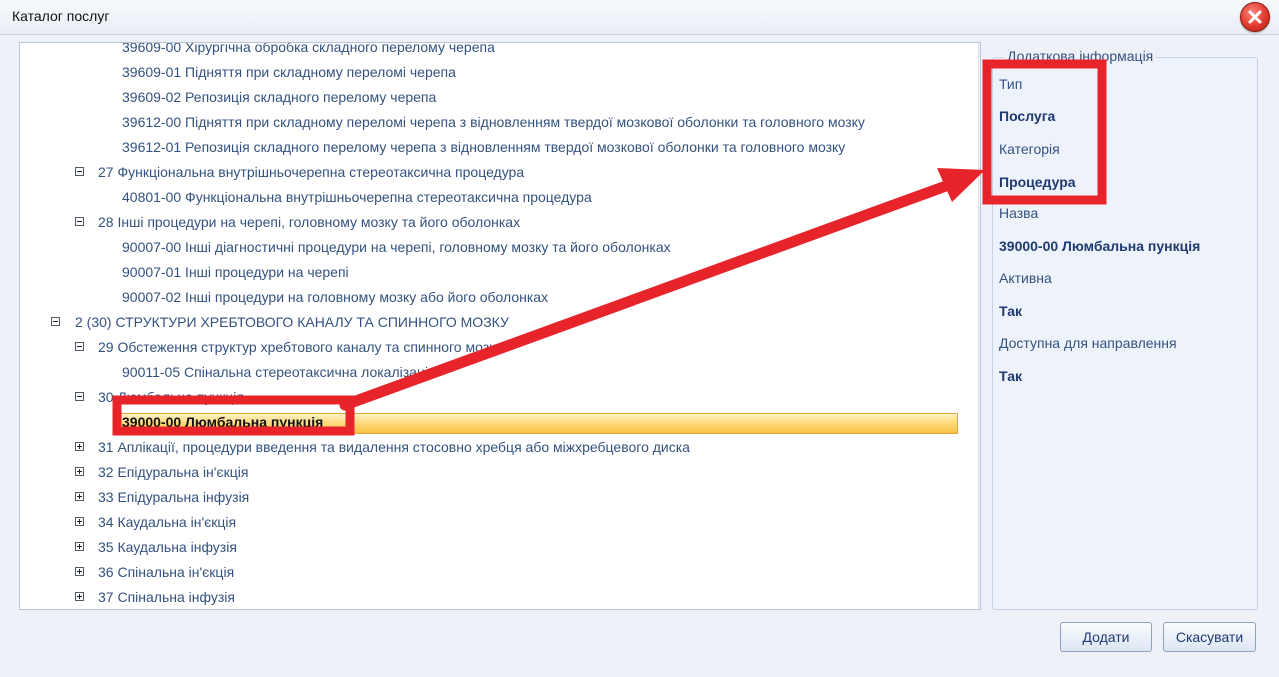 The image size is (1279, 677). I want to click on tree-node-label: 90007-01 Інші процедури на черепі, so click(235, 272).